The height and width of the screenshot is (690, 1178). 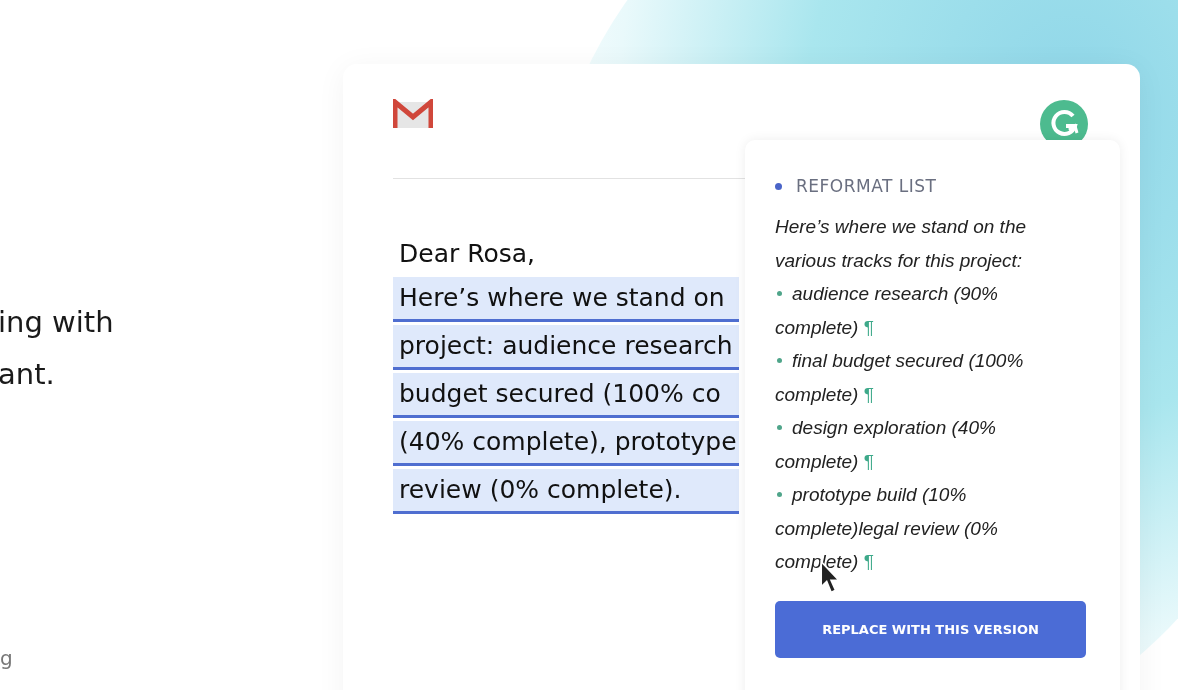 I want to click on bullet-dot-icon, so click(x=778, y=186).